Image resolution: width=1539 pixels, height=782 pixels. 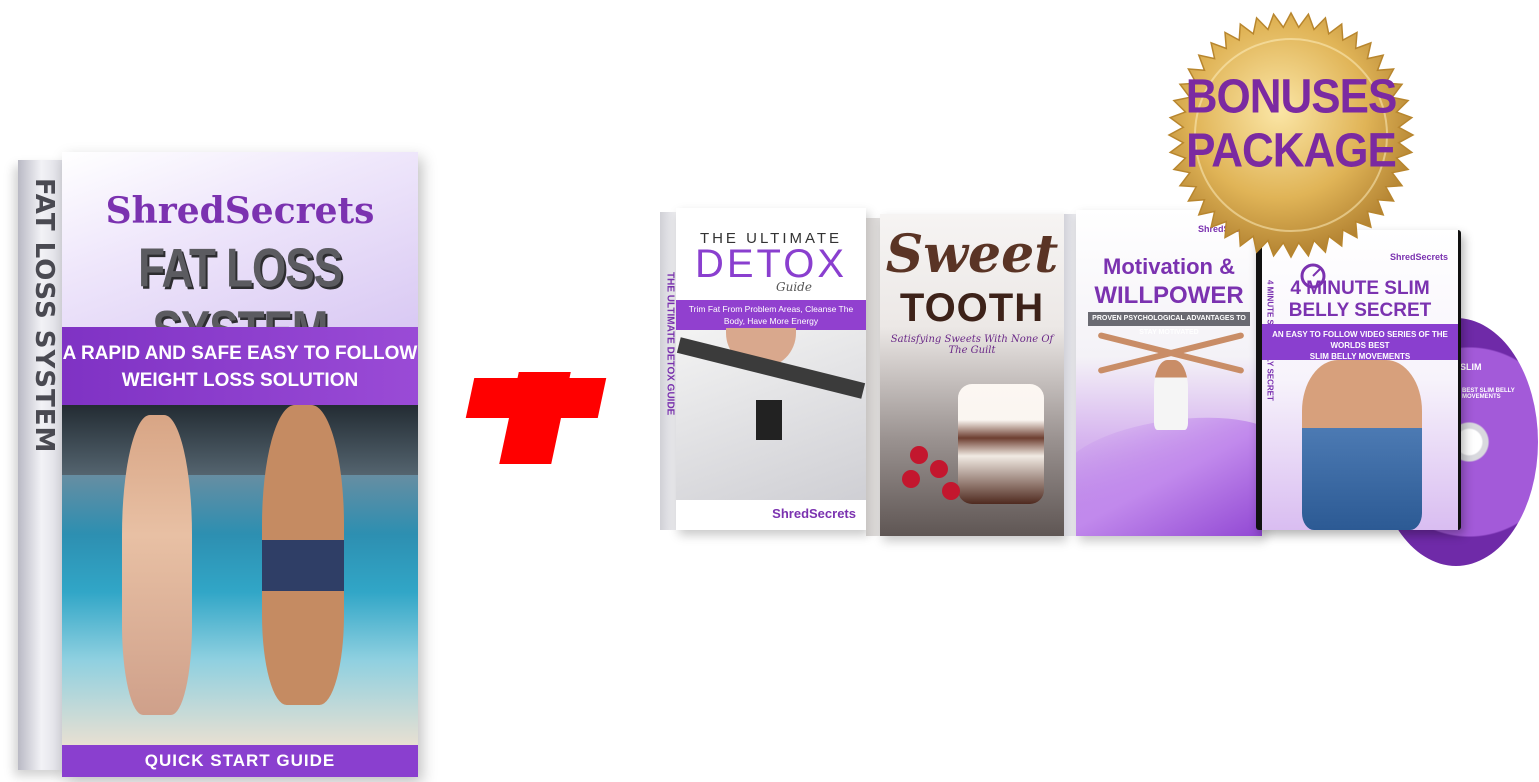 I want to click on detox-photo, so click(x=771, y=414).